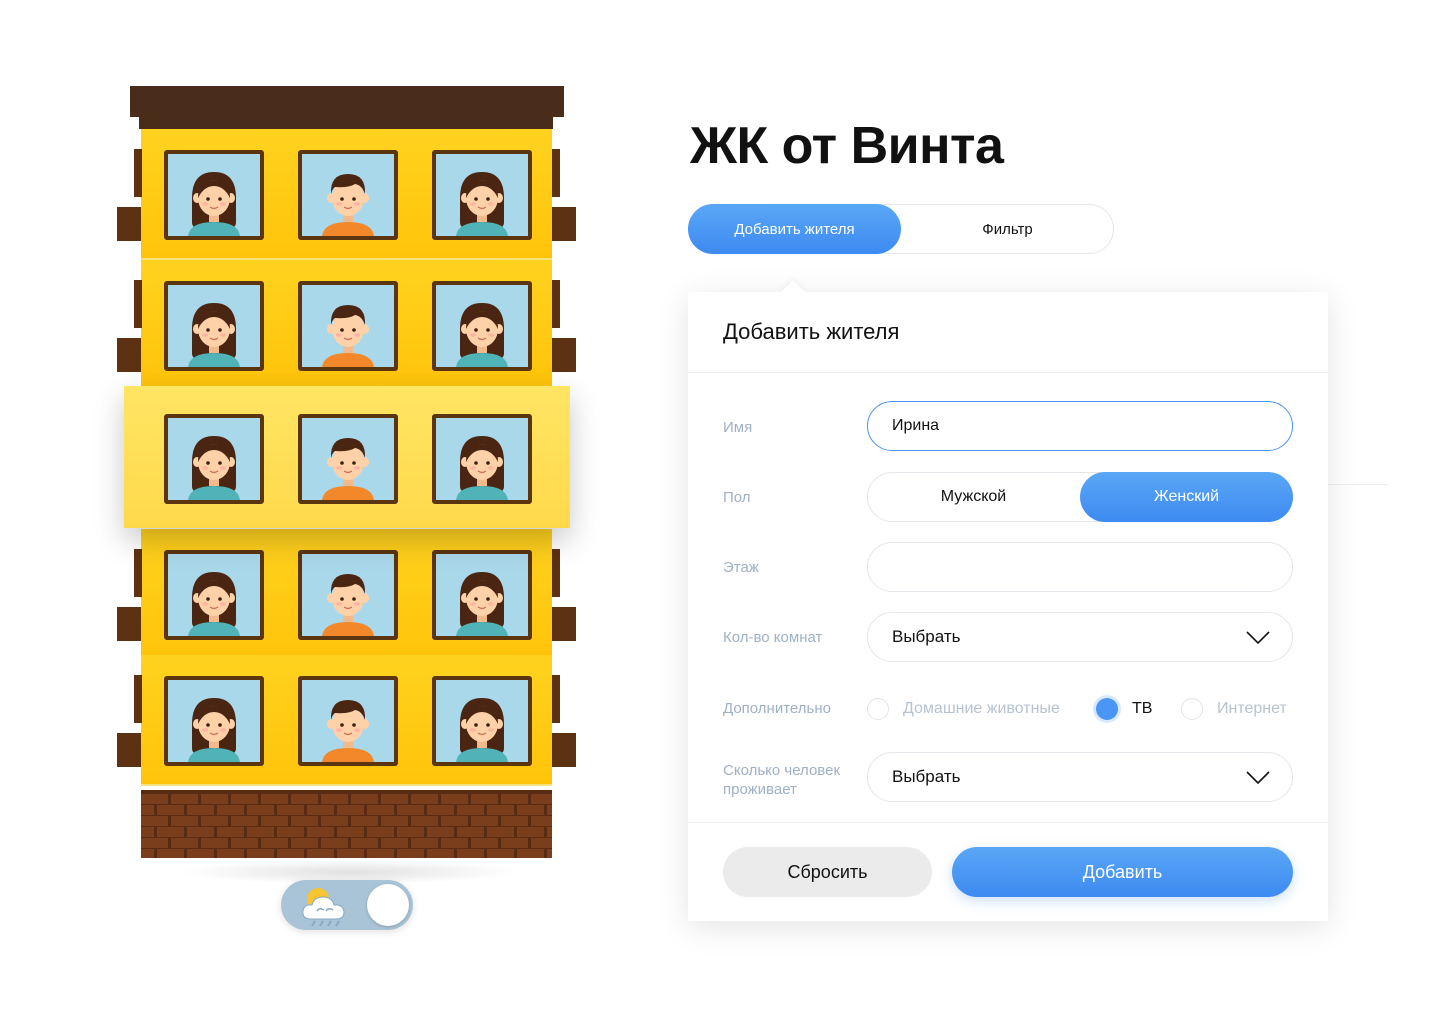 The height and width of the screenshot is (1024, 1440). What do you see at coordinates (1186, 497) in the screenshot?
I see `gender-female-option: Женский` at bounding box center [1186, 497].